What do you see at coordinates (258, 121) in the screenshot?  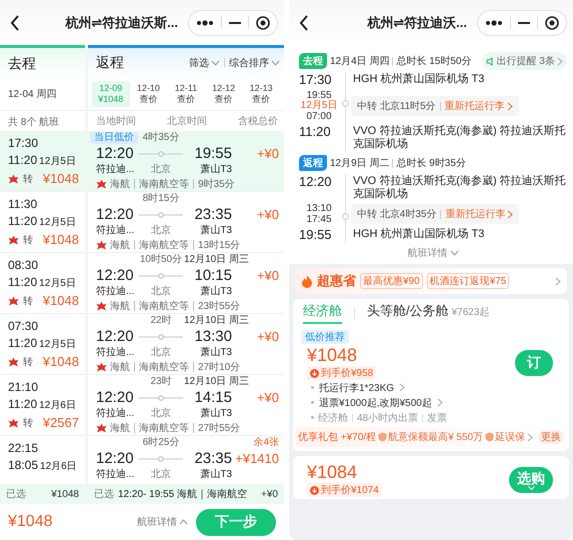 I see `column-header: 含税总价` at bounding box center [258, 121].